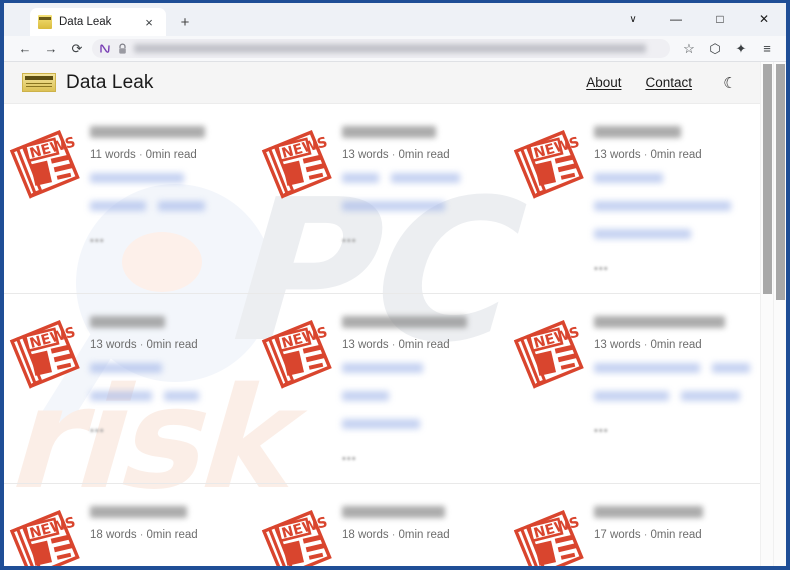 The height and width of the screenshot is (570, 790). What do you see at coordinates (689, 49) in the screenshot?
I see `favorite-star-icon: ☆` at bounding box center [689, 49].